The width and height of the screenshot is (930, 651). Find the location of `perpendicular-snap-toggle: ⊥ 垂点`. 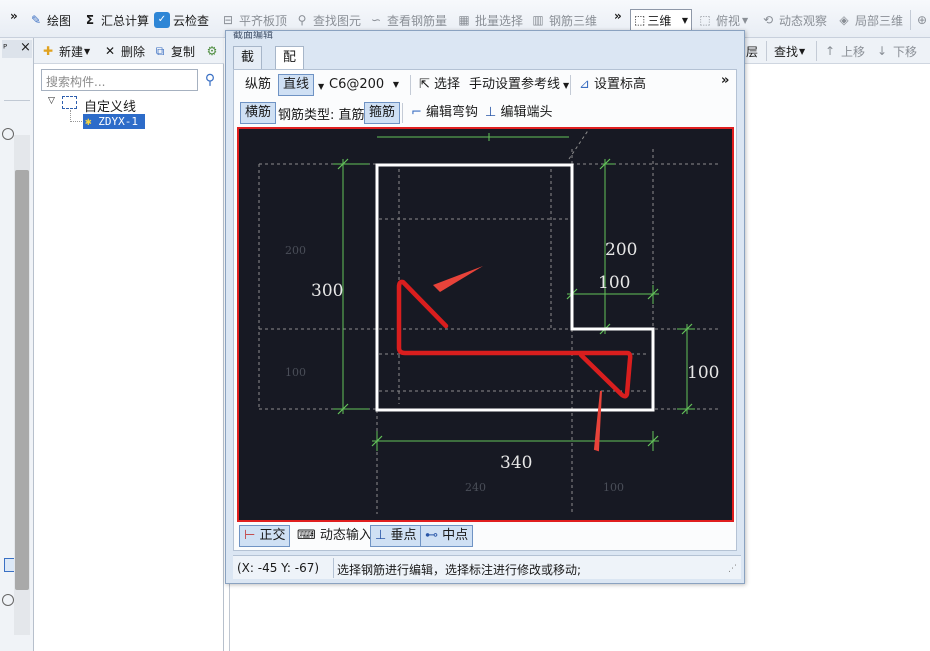

perpendicular-snap-toggle: ⊥ 垂点 is located at coordinates (396, 536).